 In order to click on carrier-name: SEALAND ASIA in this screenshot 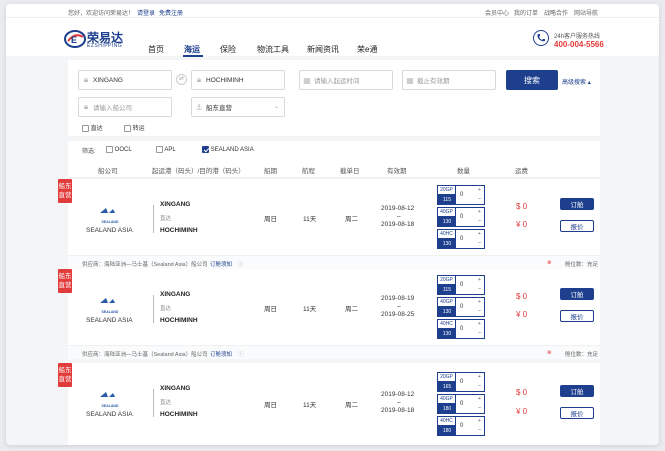, I will do `click(109, 230)`.